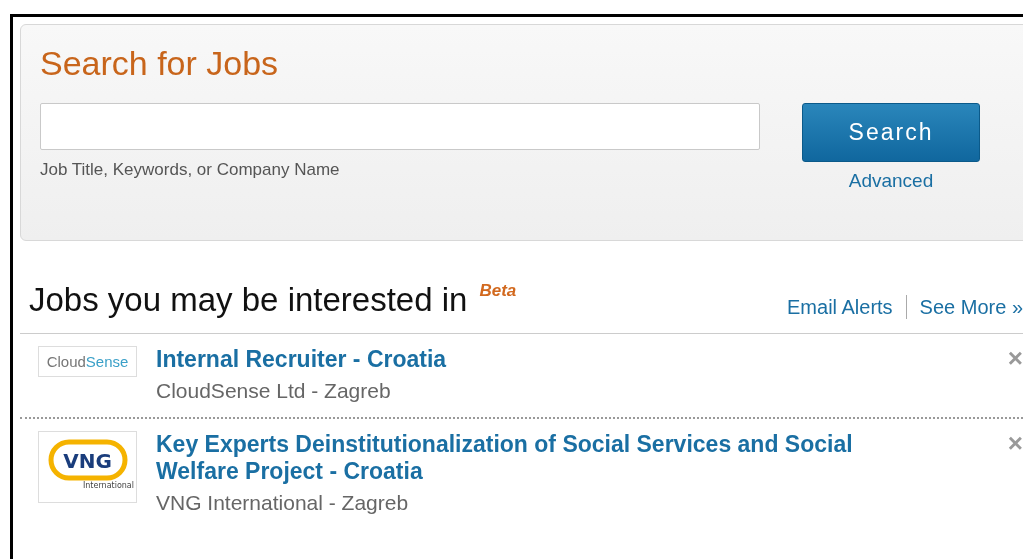 The height and width of the screenshot is (559, 1023). I want to click on field-hint: Job Title, Keywords, or Company Name, so click(190, 170).